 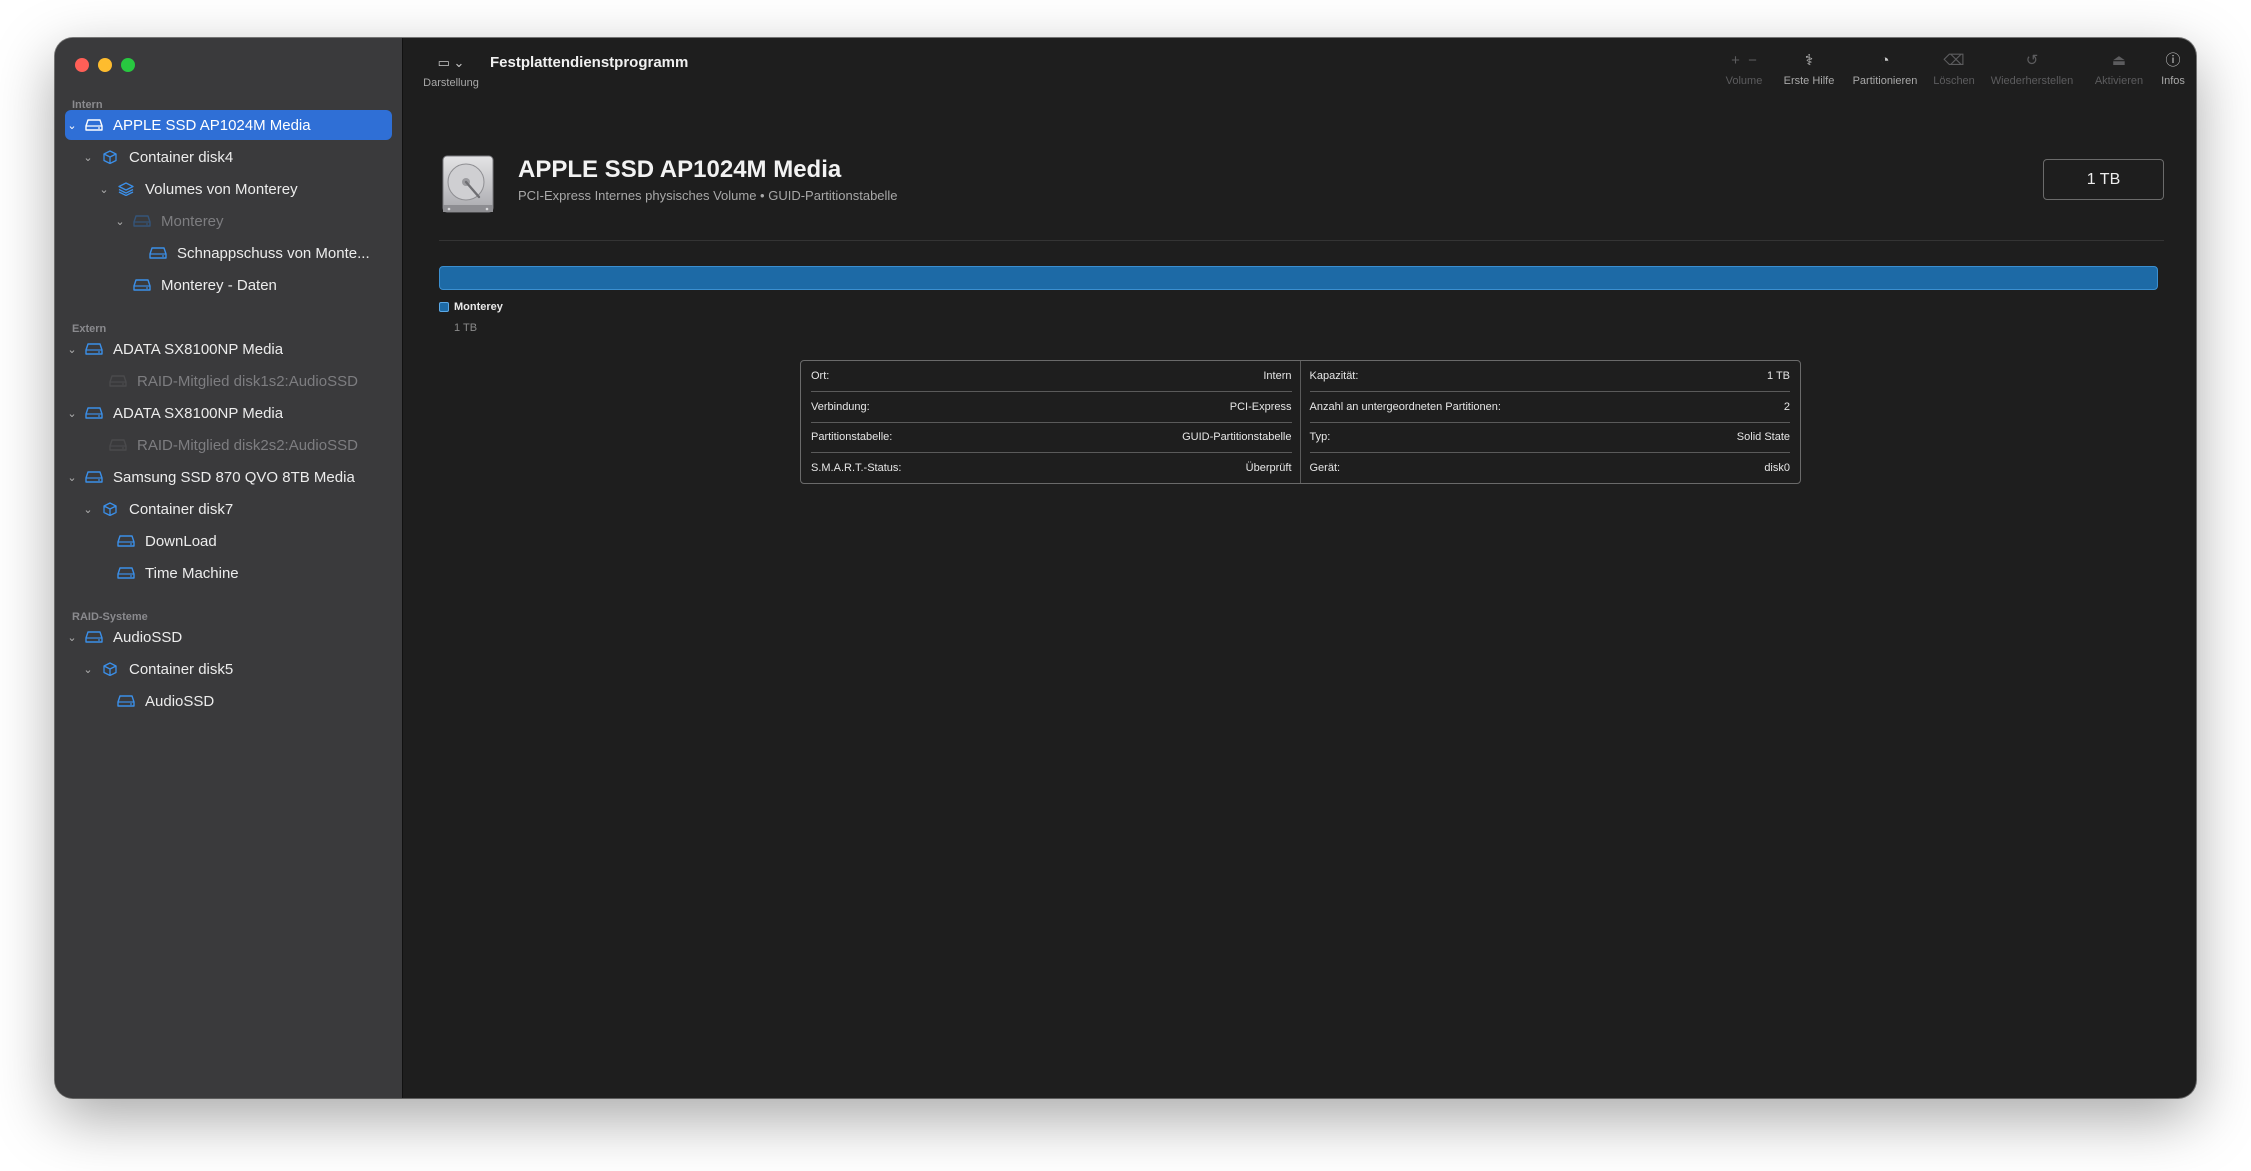 I want to click on partition-button: ◔ Partitionieren, so click(x=1885, y=68).